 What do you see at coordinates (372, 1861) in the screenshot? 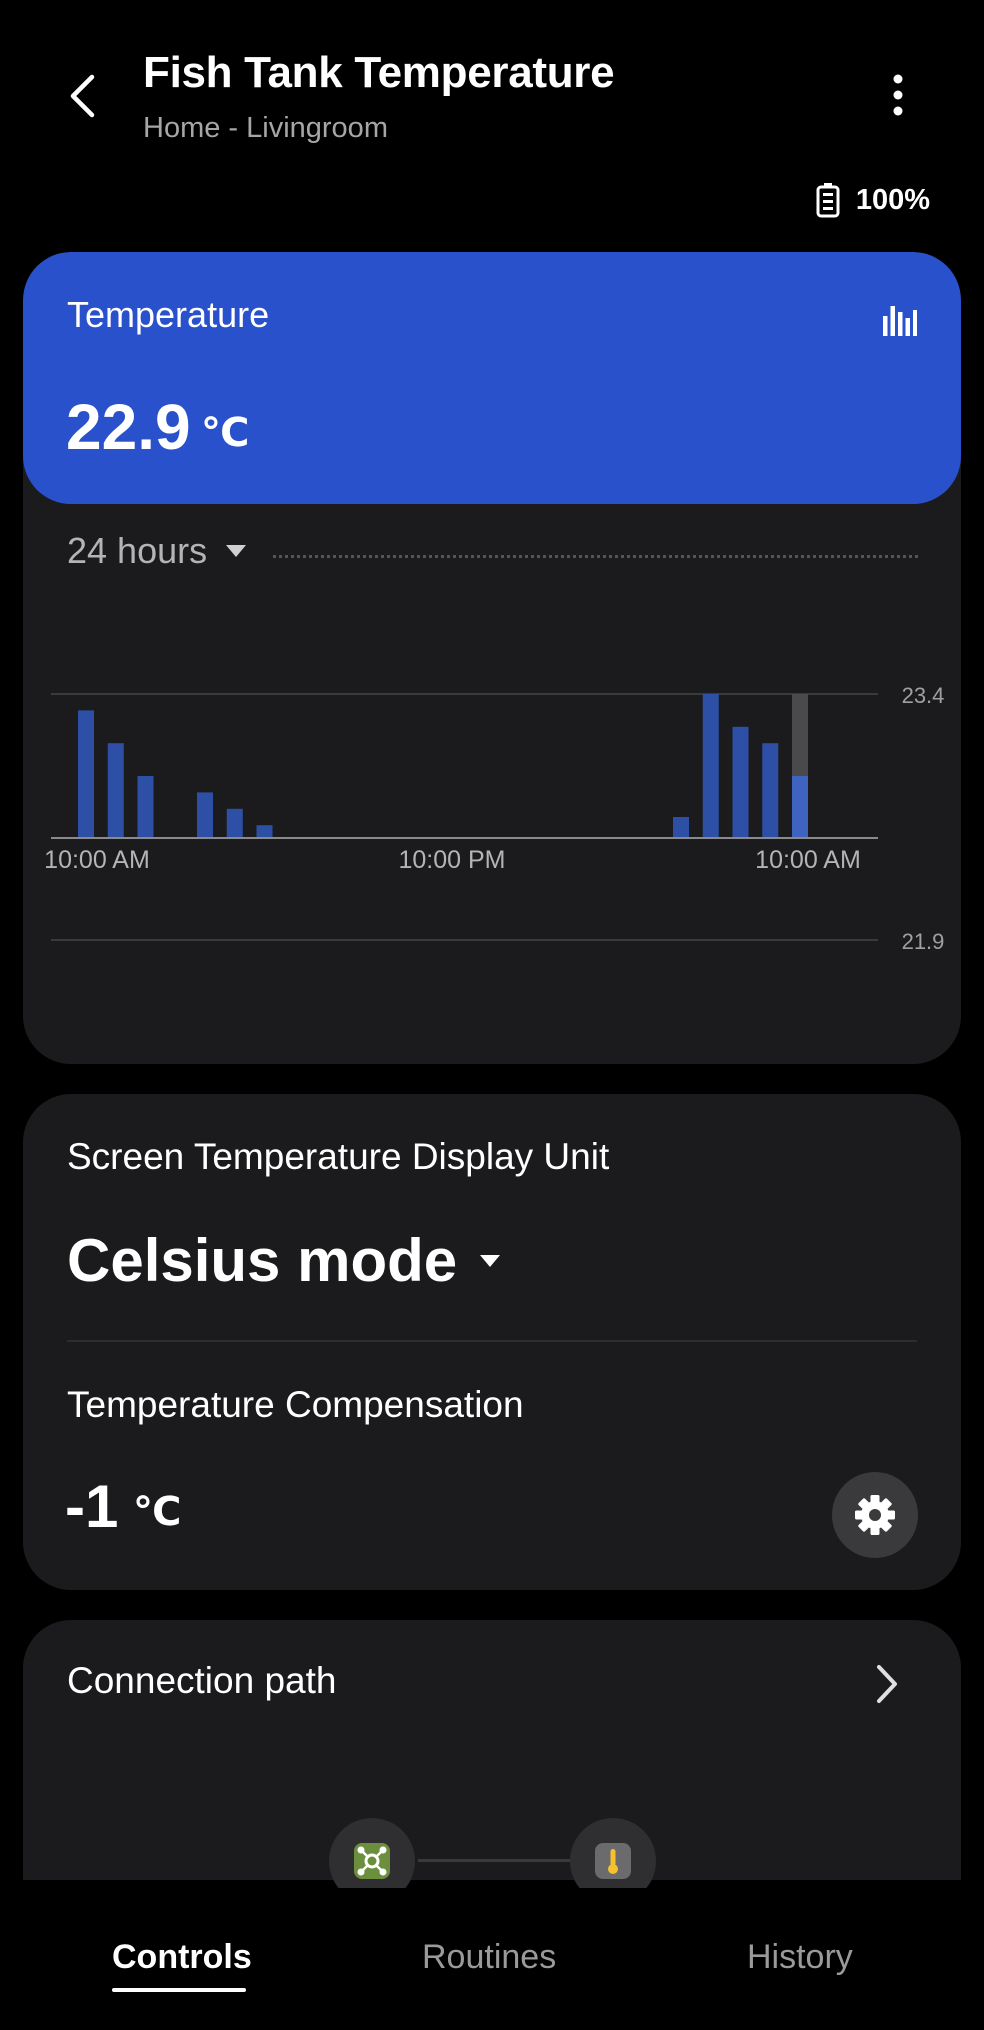
I see `hub-icon` at bounding box center [372, 1861].